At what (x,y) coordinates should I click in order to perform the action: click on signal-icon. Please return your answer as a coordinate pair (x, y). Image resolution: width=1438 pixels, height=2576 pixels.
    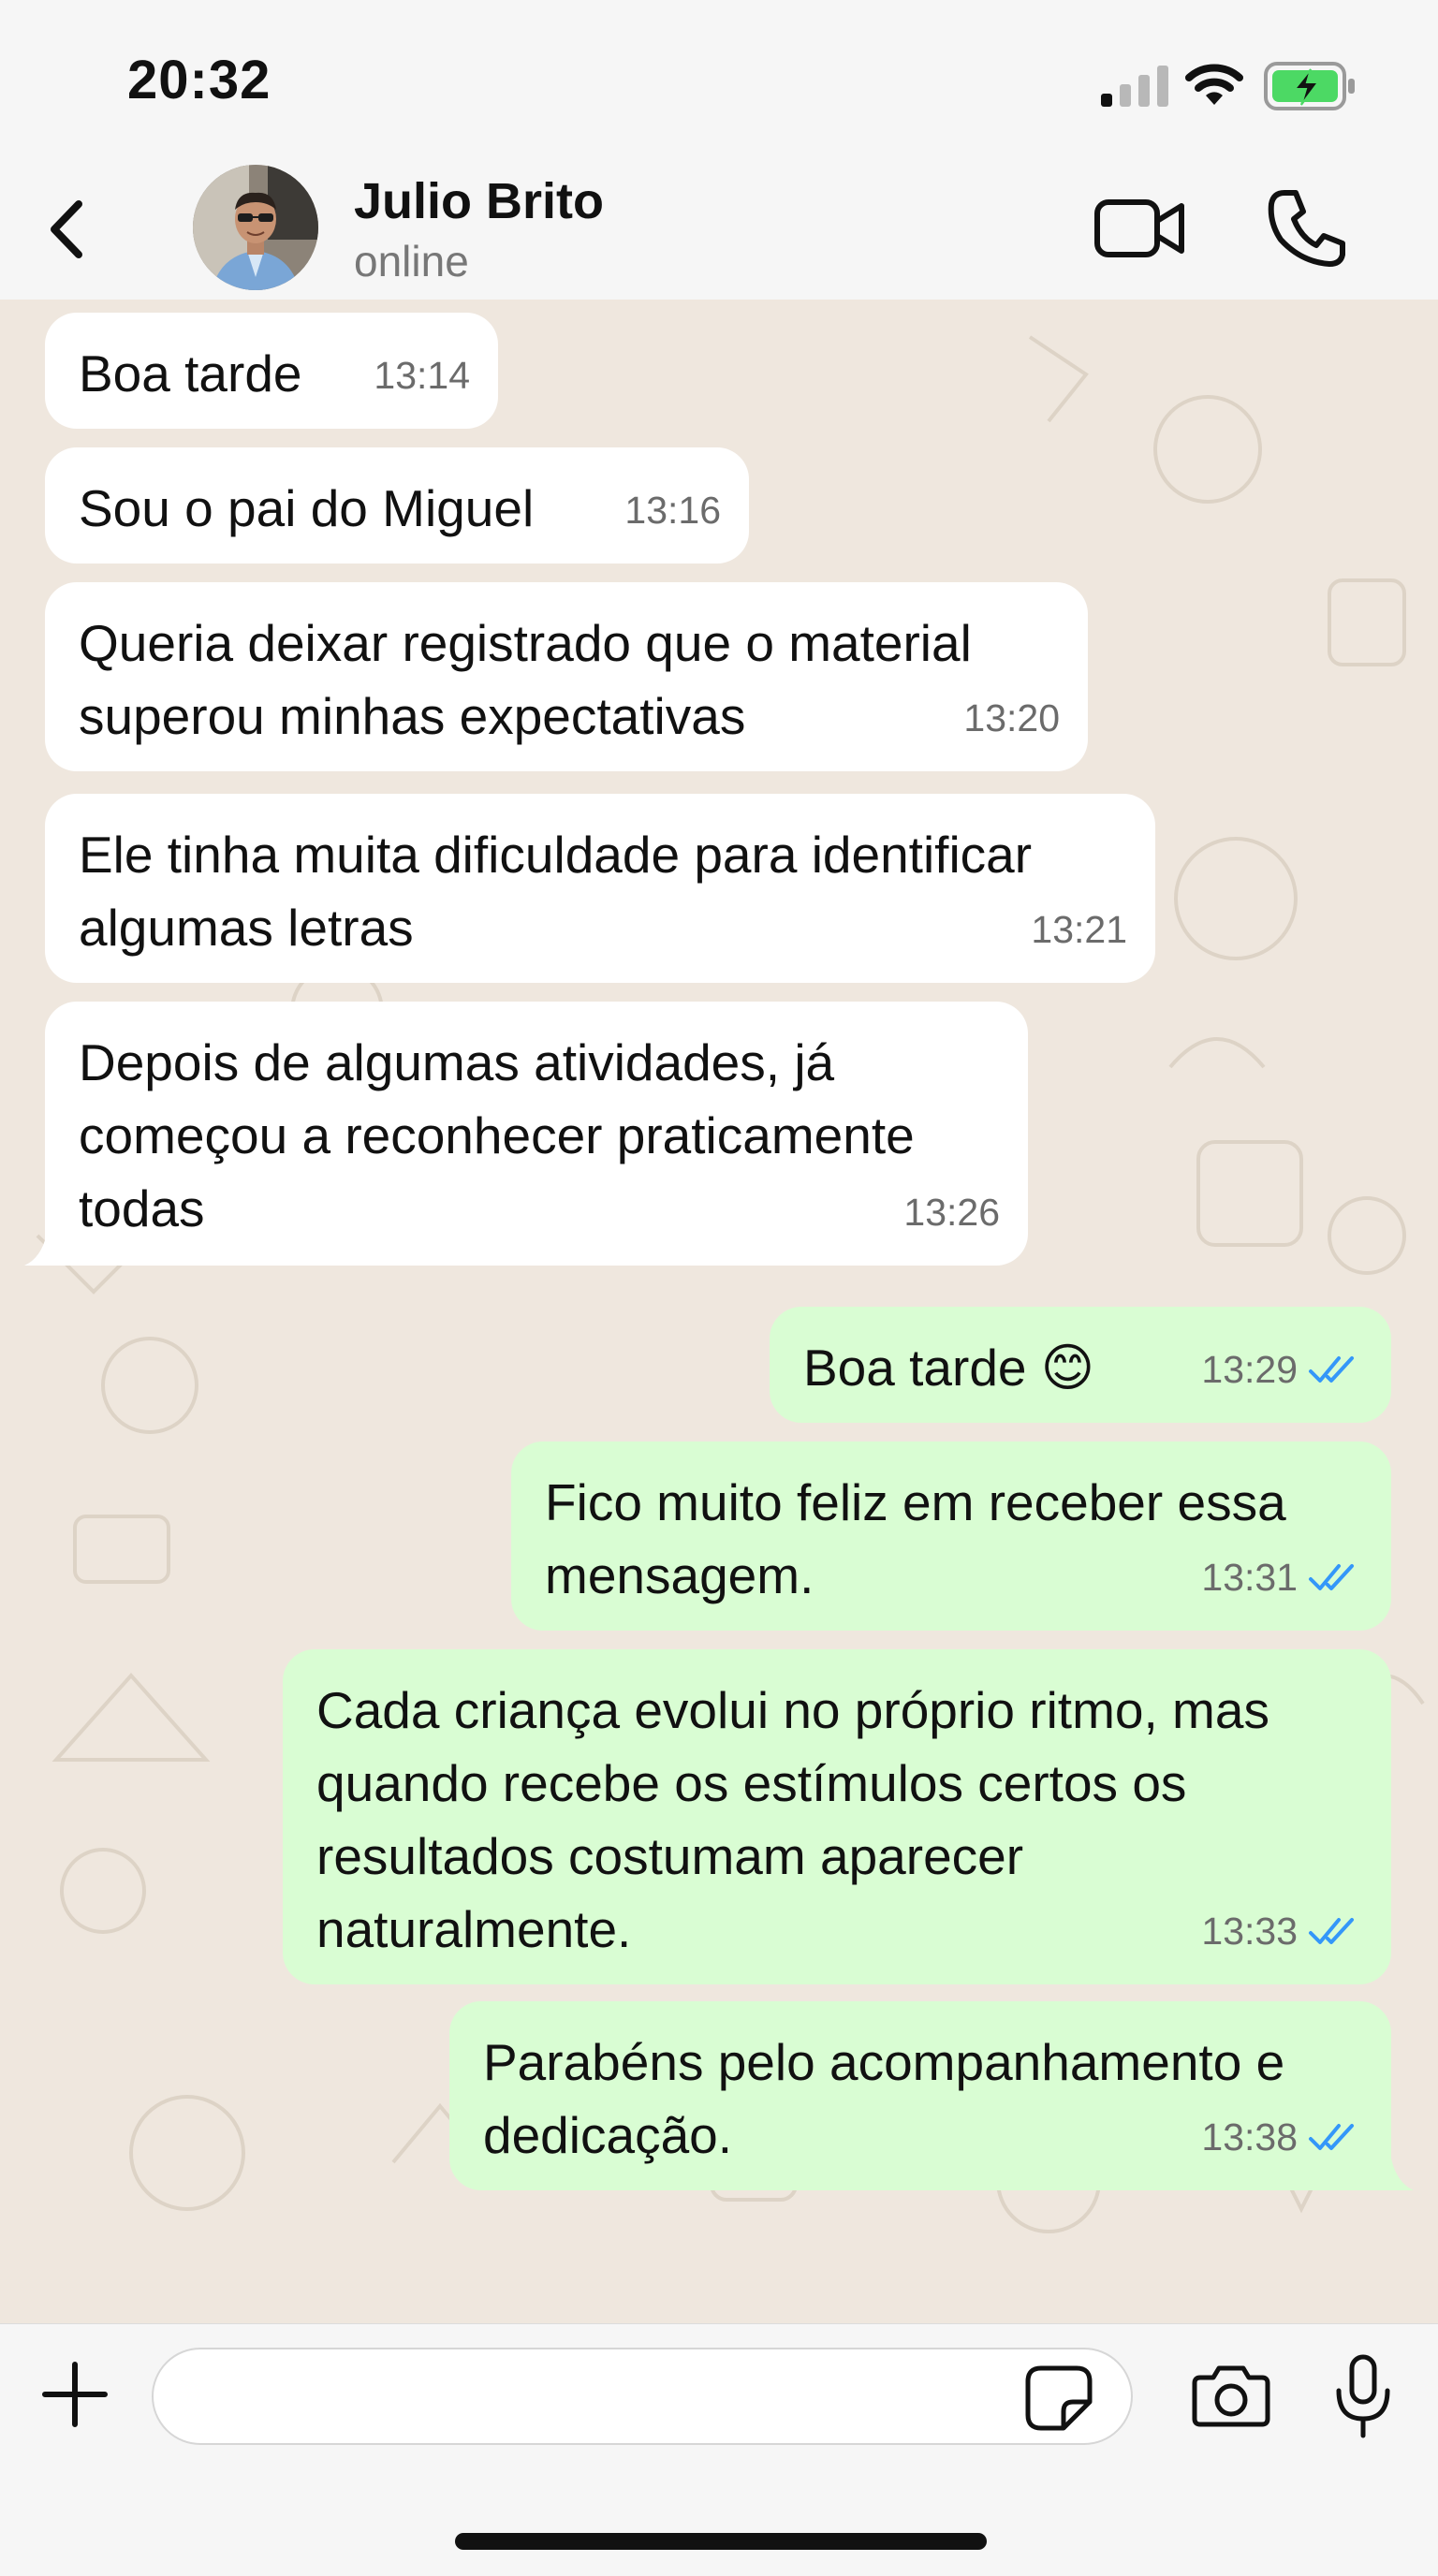
    Looking at the image, I should click on (1134, 86).